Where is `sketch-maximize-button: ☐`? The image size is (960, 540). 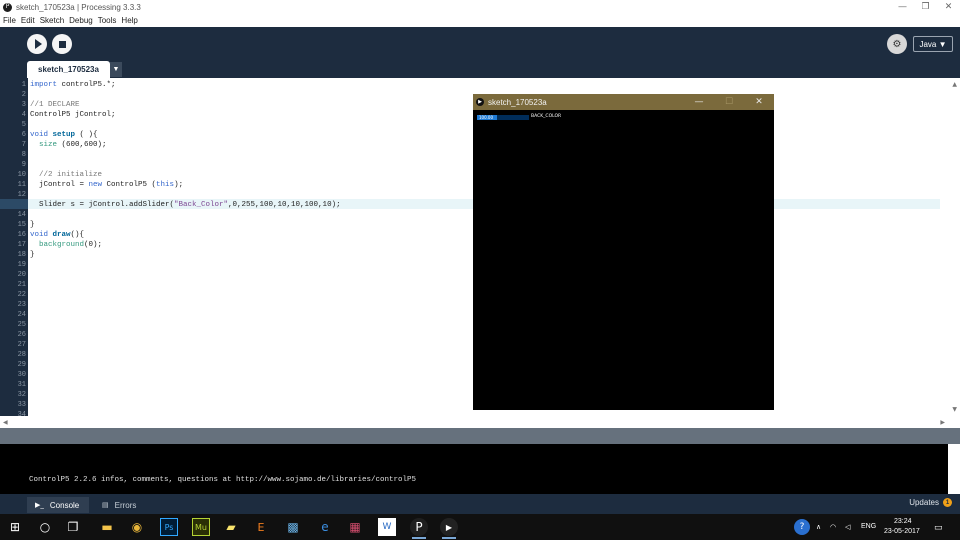 sketch-maximize-button: ☐ is located at coordinates (729, 102).